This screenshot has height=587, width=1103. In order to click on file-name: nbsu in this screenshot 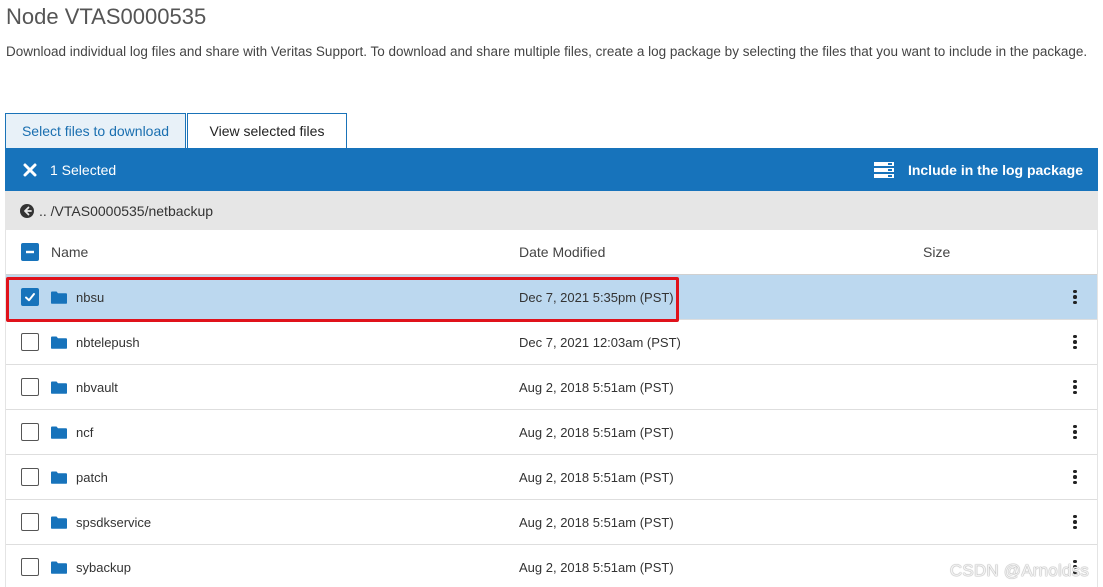, I will do `click(90, 297)`.